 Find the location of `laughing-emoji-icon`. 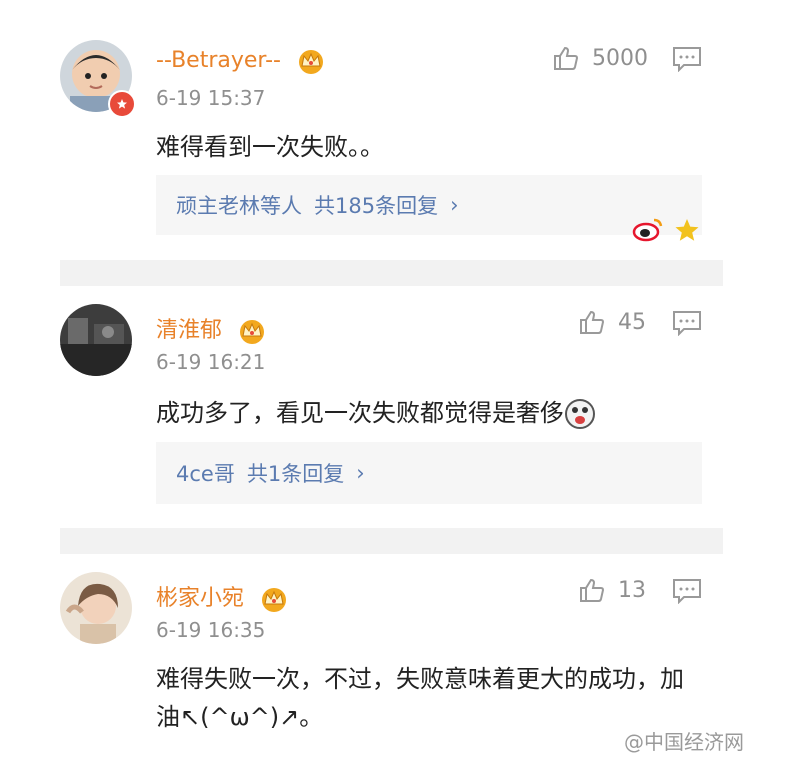

laughing-emoji-icon is located at coordinates (580, 414).